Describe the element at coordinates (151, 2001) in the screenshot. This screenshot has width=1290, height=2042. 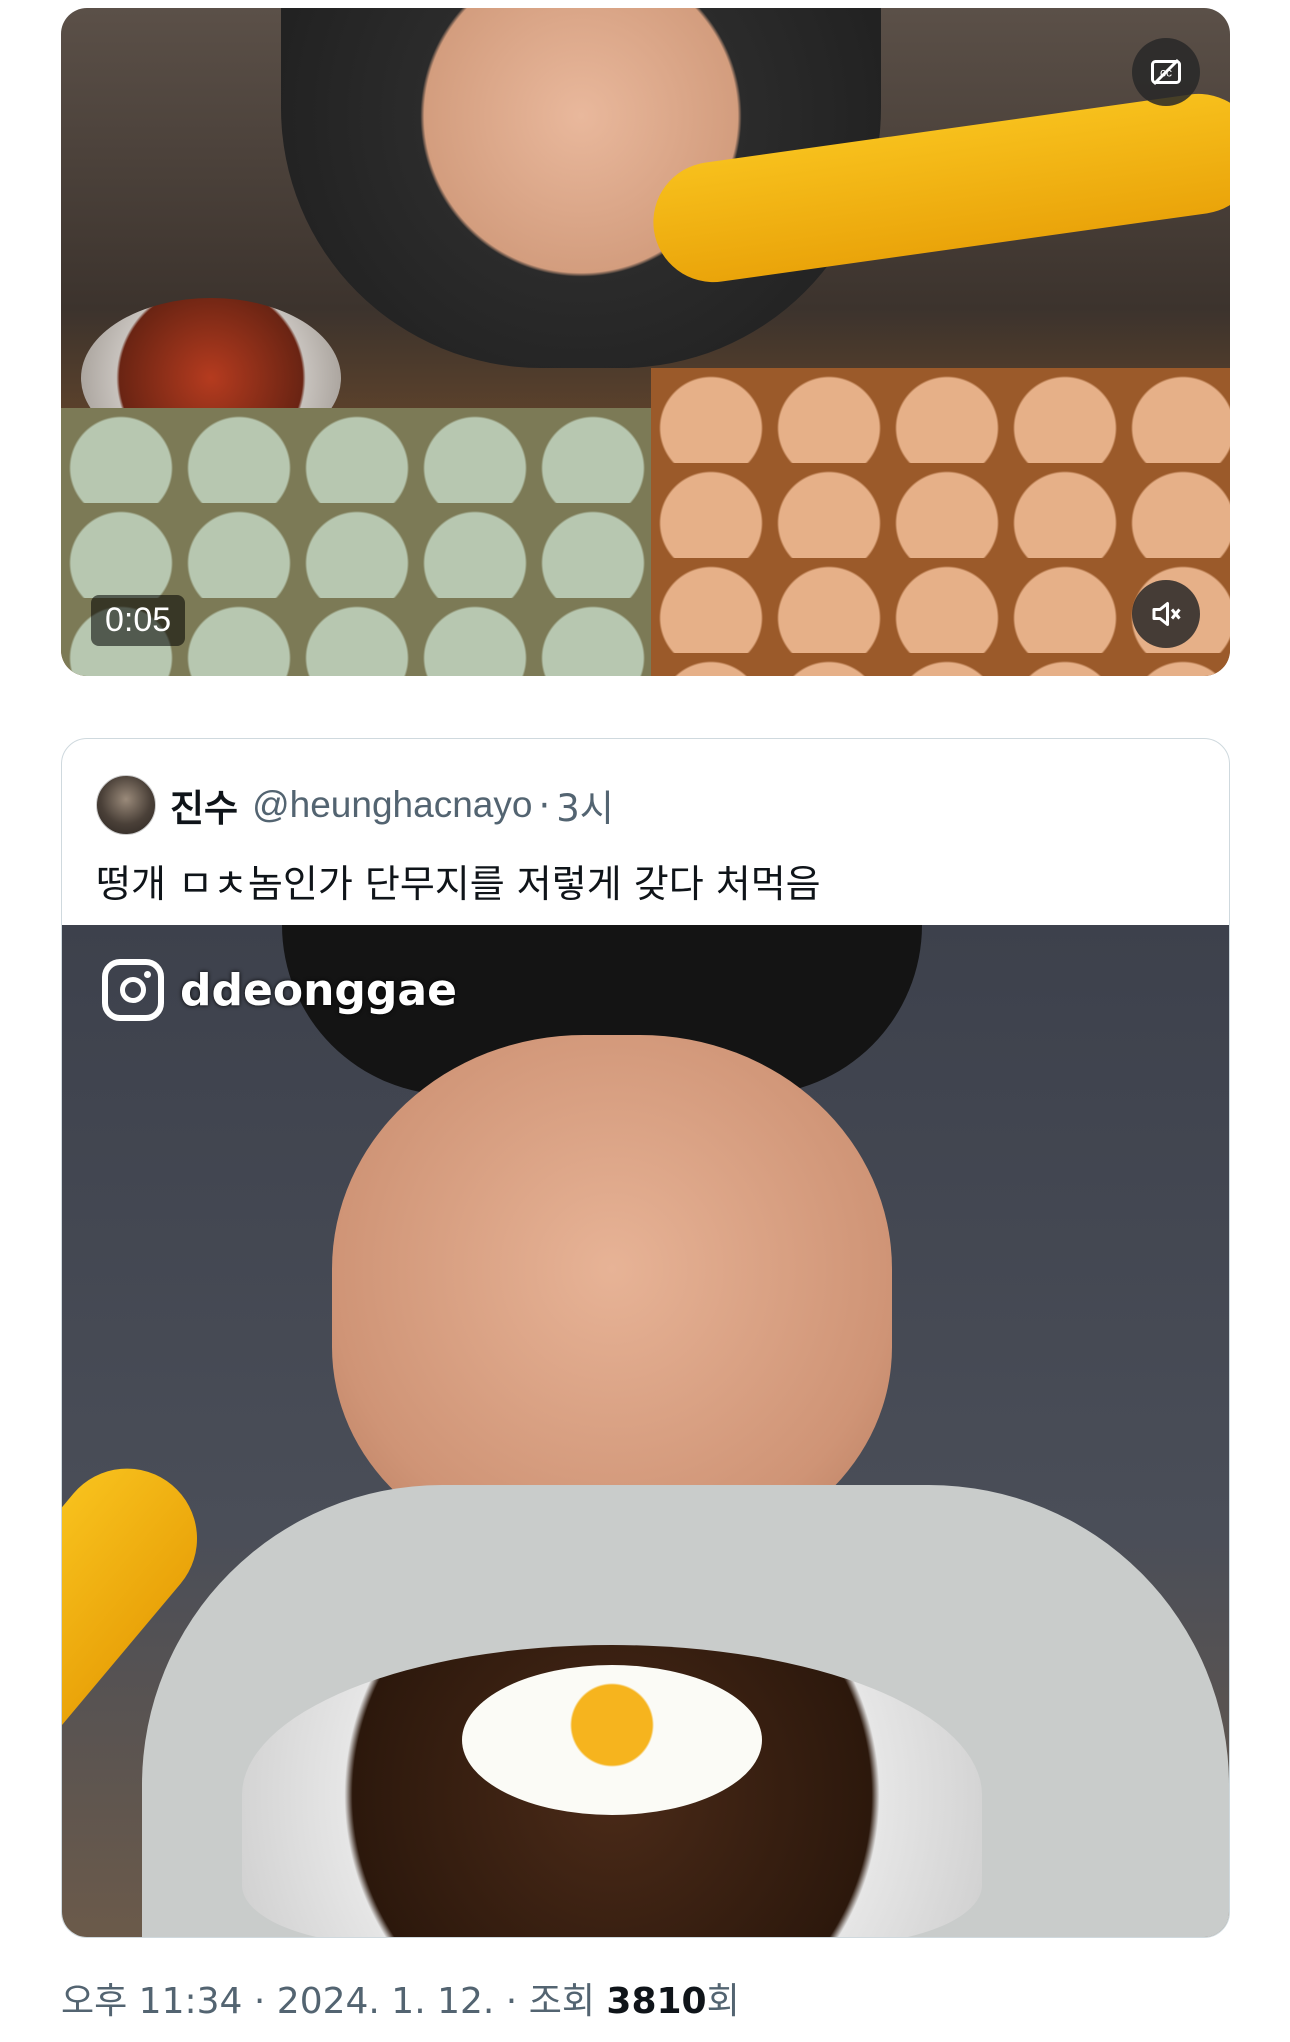
I see `tweet-time: 오후 11:34` at that location.